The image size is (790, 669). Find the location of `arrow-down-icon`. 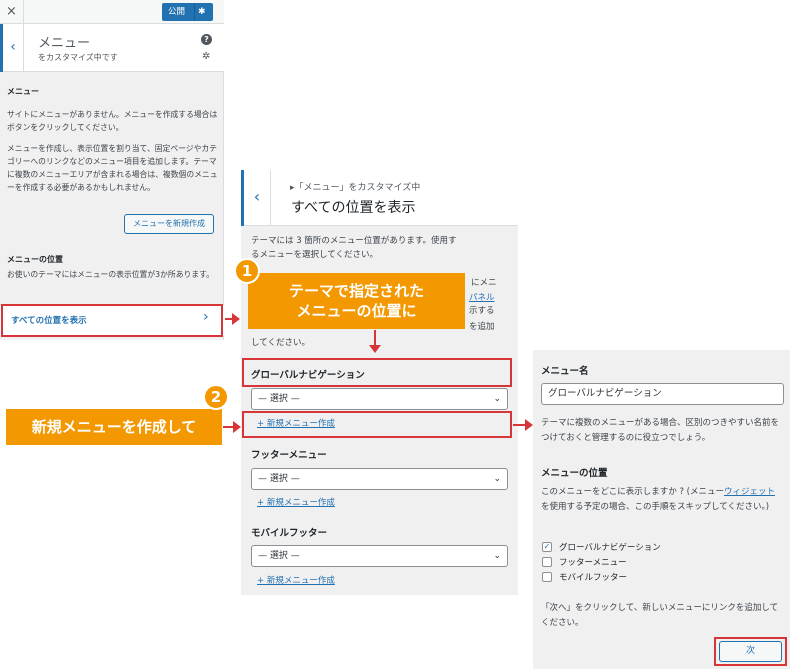

arrow-down-icon is located at coordinates (375, 349).